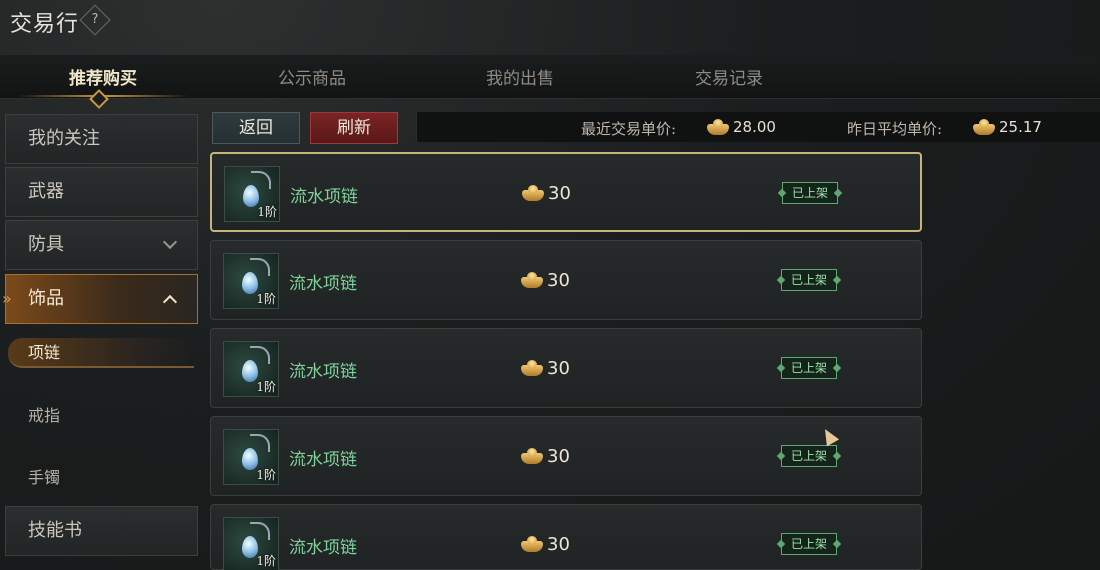  Describe the element at coordinates (520, 77) in the screenshot. I see `tab-my-sales: 我的出售` at that location.